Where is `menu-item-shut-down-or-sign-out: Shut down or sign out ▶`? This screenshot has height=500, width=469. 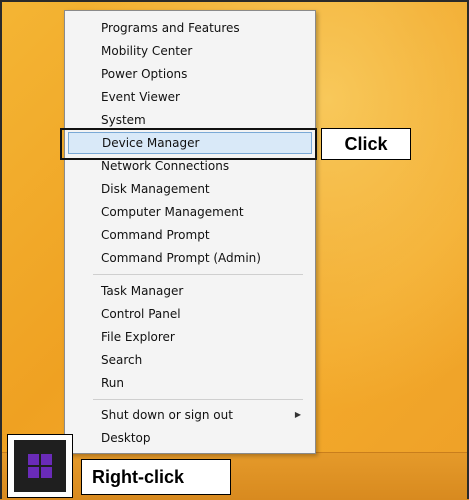
menu-item-shut-down-or-sign-out: Shut down or sign out ▶ is located at coordinates (190, 415).